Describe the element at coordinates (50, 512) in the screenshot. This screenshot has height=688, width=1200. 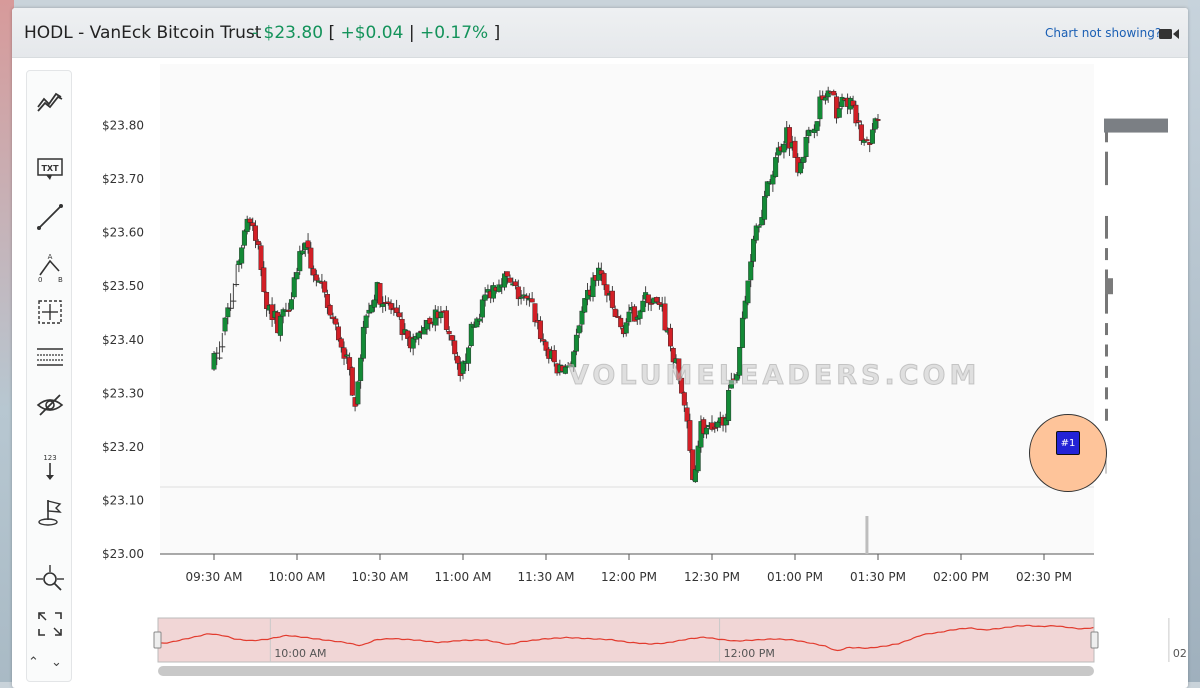
I see `flag-tool` at that location.